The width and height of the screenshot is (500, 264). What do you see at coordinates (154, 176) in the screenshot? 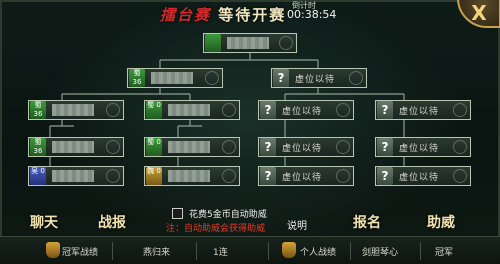
I see `faction-badge: 魏 0` at bounding box center [154, 176].